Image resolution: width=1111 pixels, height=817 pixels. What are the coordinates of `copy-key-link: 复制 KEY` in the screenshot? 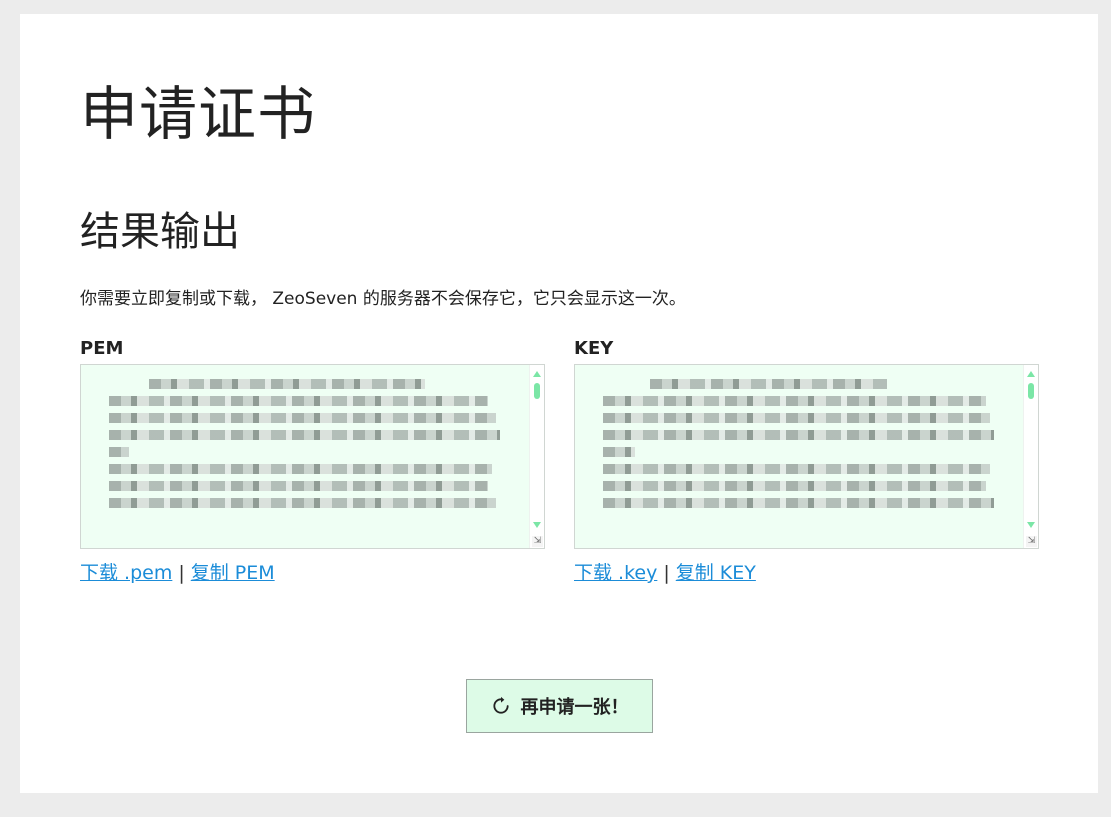 It's located at (716, 573).